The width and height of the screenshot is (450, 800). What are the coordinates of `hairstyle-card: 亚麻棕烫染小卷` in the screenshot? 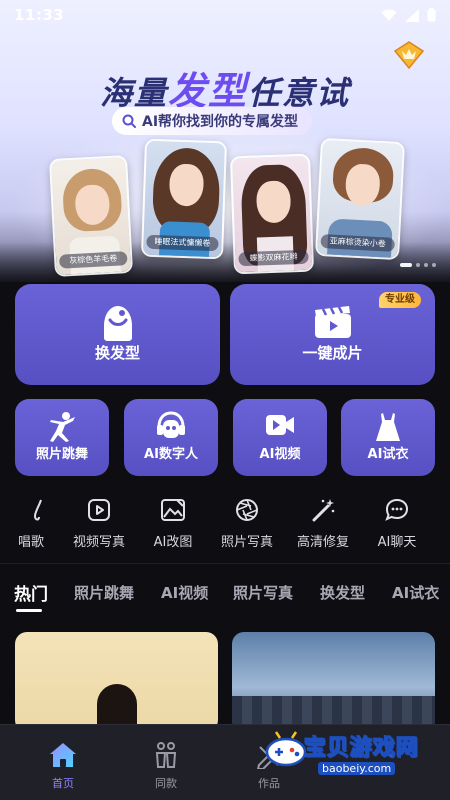 It's located at (360, 199).